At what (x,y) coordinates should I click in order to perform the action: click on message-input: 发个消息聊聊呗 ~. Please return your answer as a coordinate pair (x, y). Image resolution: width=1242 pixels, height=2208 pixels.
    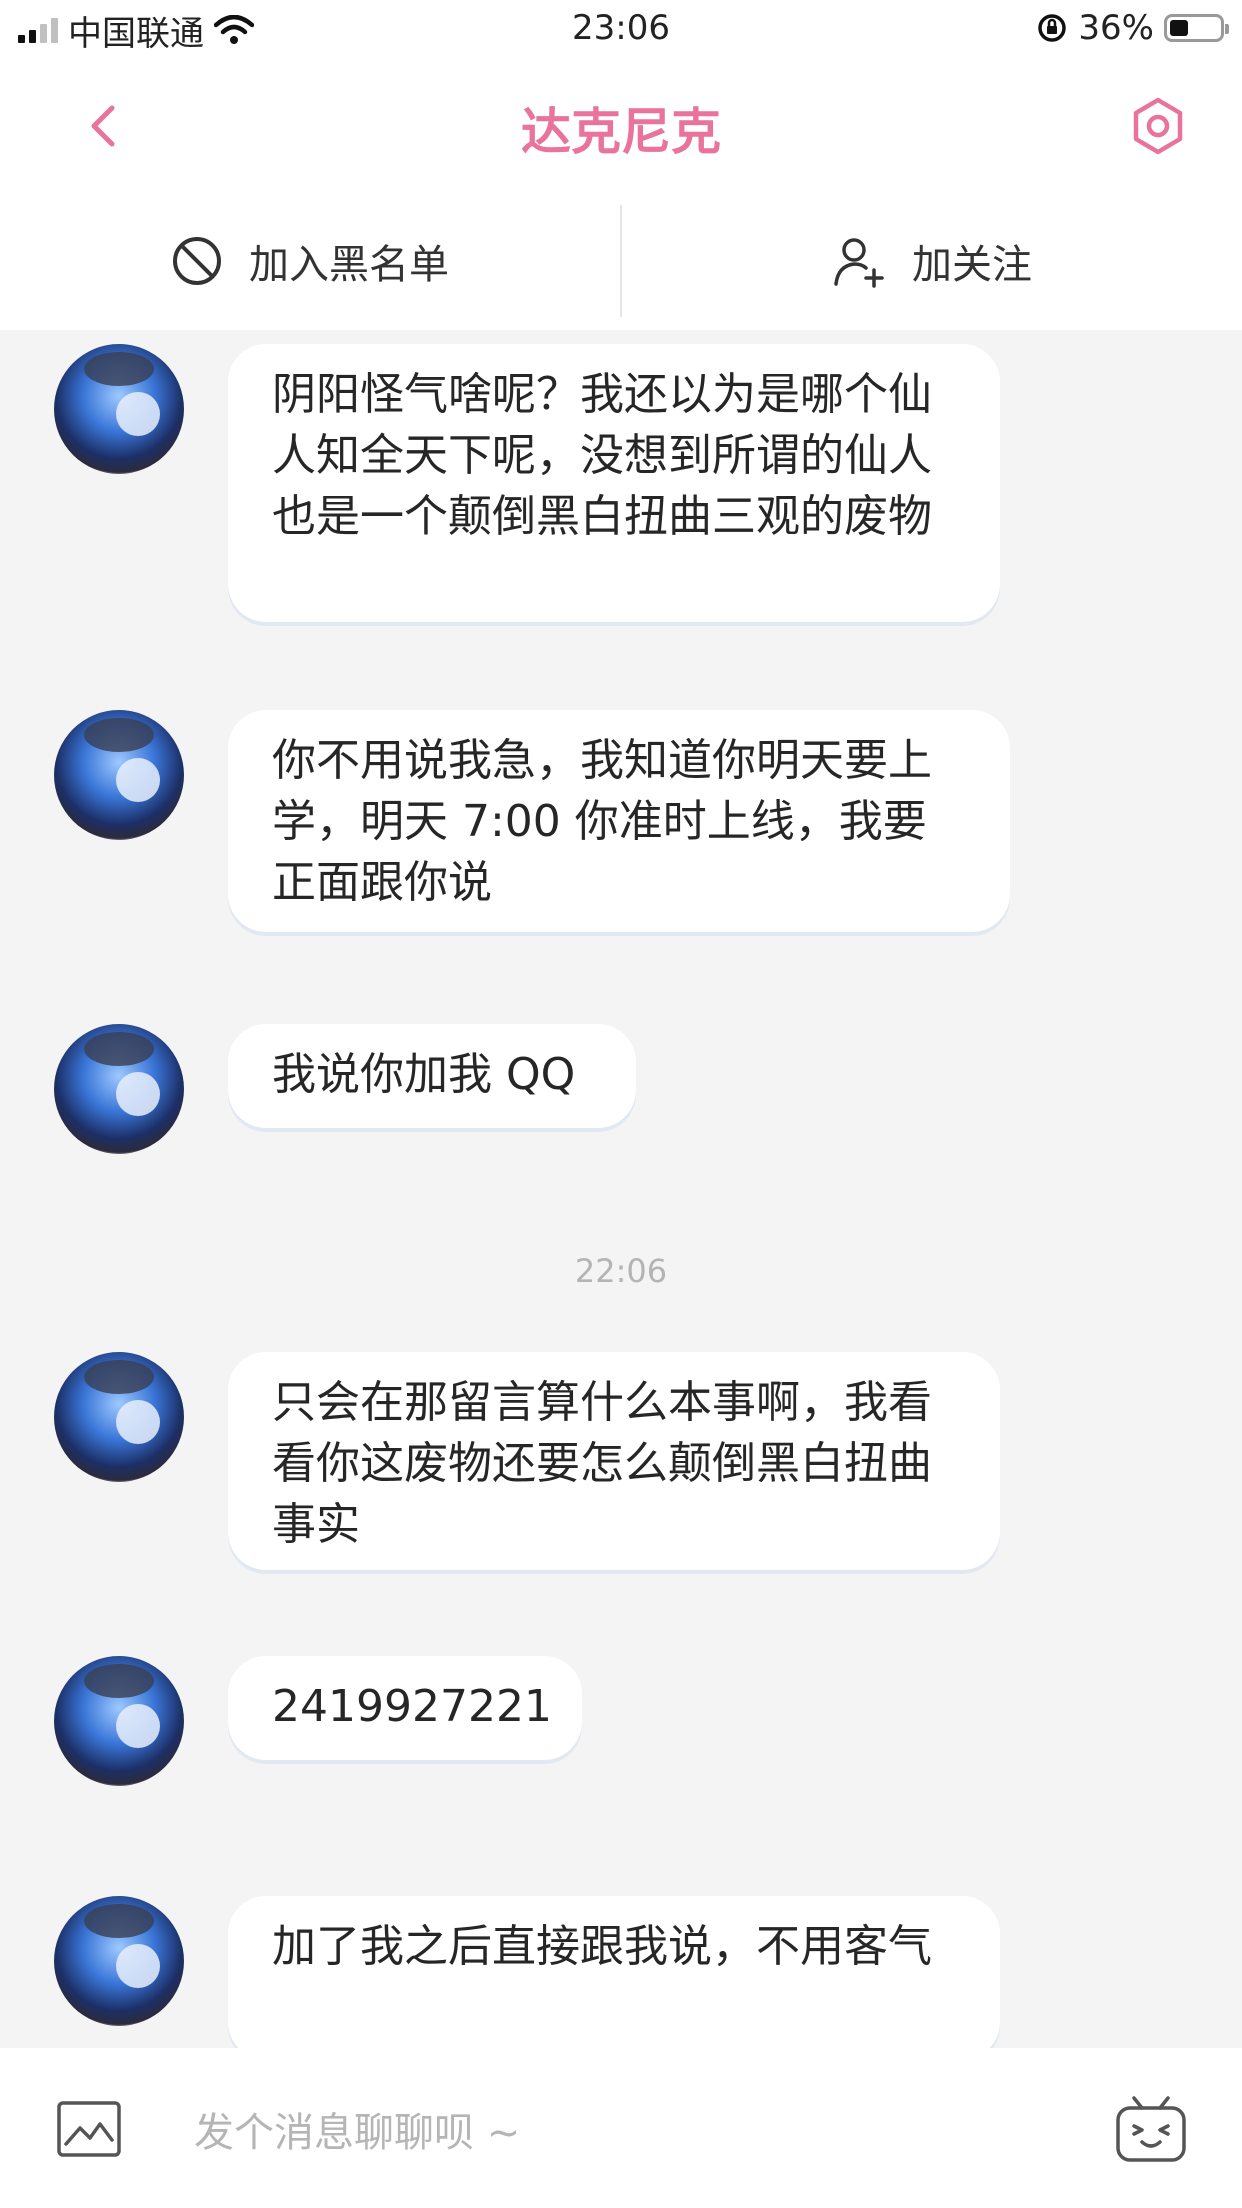
    Looking at the image, I should click on (357, 2129).